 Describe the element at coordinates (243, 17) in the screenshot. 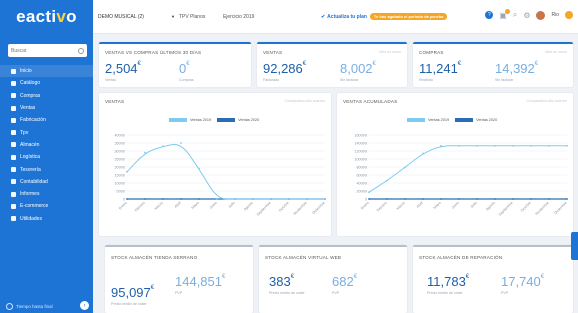

I see `exercise-select: Ejercicio 2019` at that location.